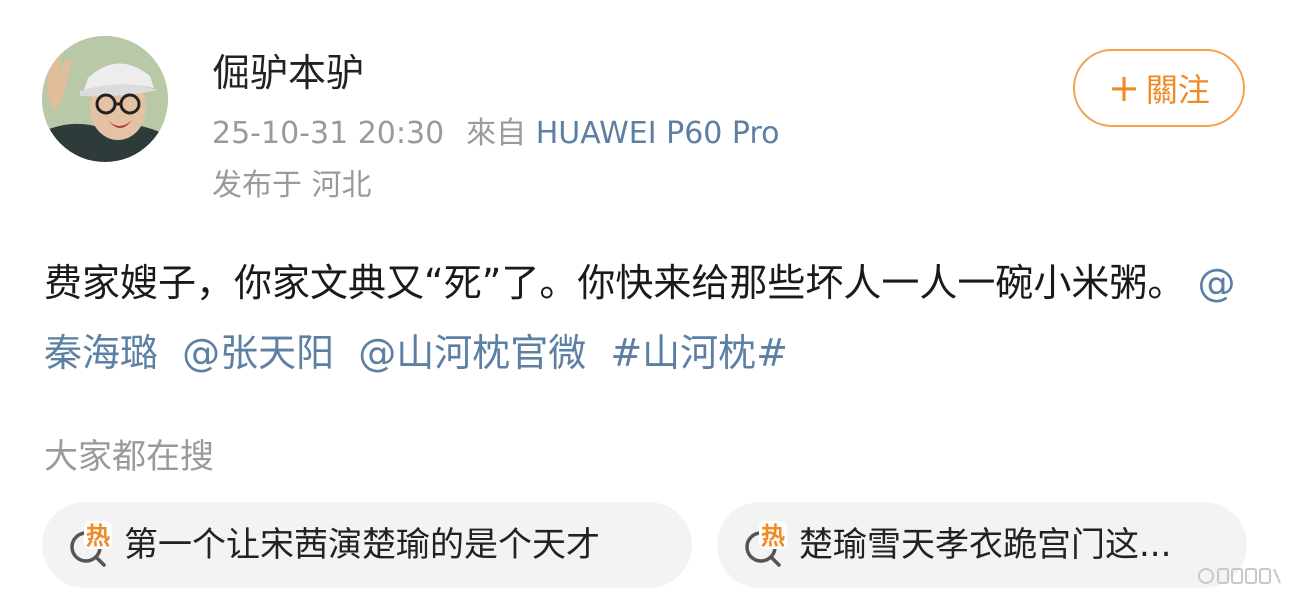  What do you see at coordinates (292, 185) in the screenshot?
I see `post-location: 发布于 河北` at bounding box center [292, 185].